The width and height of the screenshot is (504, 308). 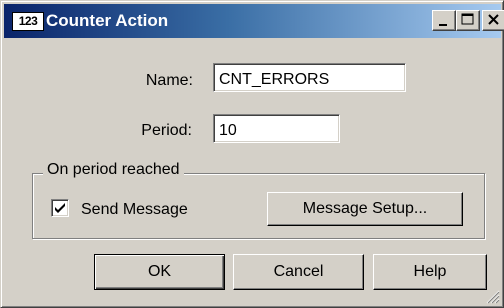 I want to click on maximize-icon, so click(x=467, y=19).